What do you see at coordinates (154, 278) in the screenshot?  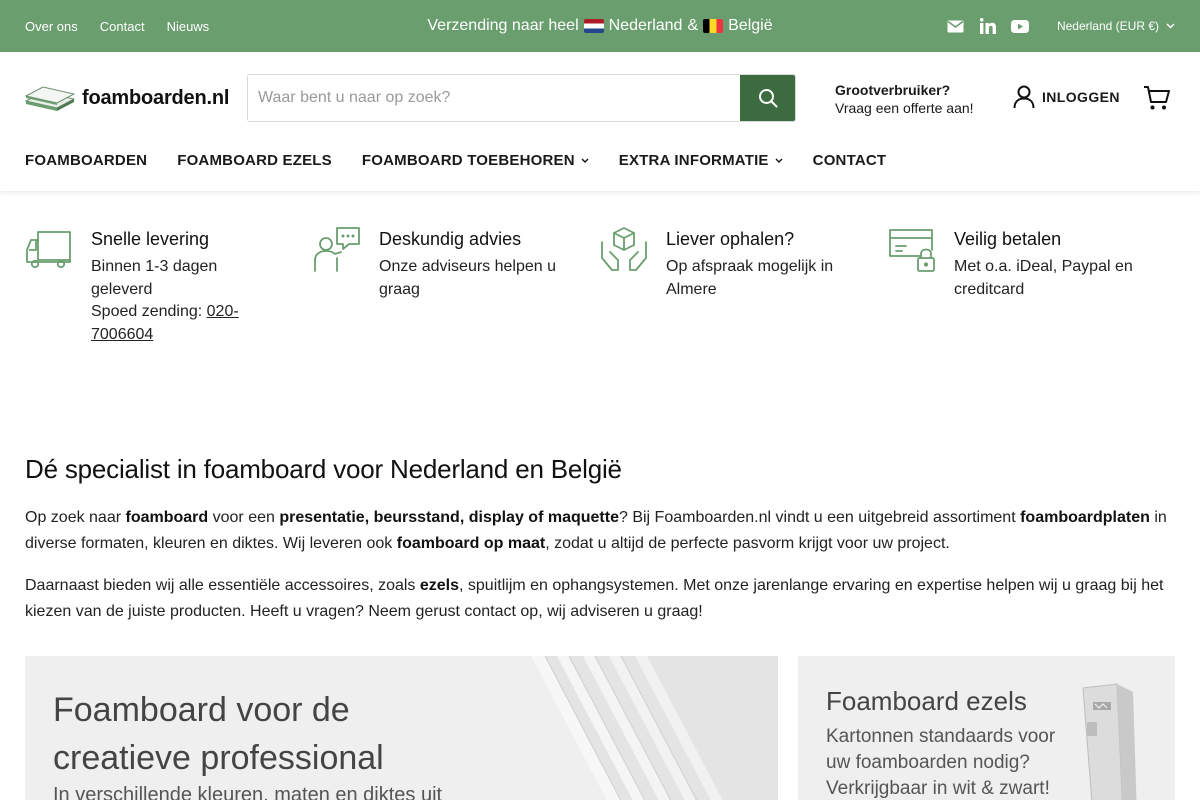 I see `usp-text: Binnen 1-3 dagen geleverd` at bounding box center [154, 278].